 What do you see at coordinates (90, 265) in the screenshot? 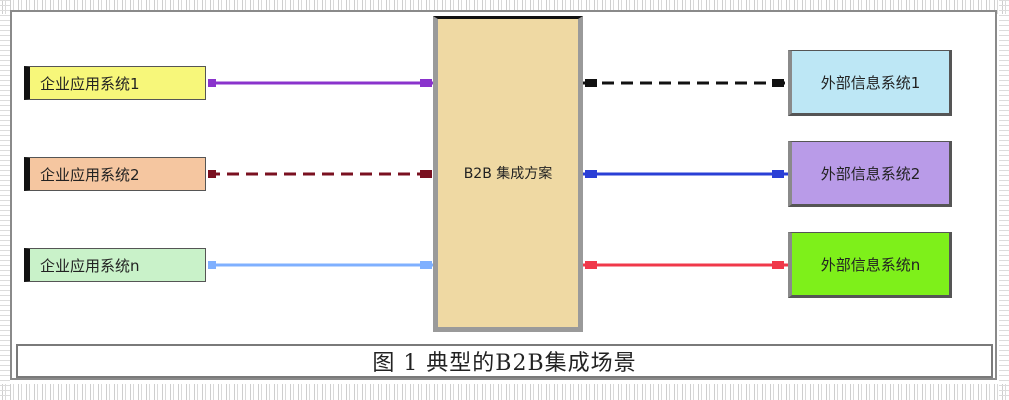
I see `enterprise-system-n-label: 企业应用系统n` at bounding box center [90, 265].